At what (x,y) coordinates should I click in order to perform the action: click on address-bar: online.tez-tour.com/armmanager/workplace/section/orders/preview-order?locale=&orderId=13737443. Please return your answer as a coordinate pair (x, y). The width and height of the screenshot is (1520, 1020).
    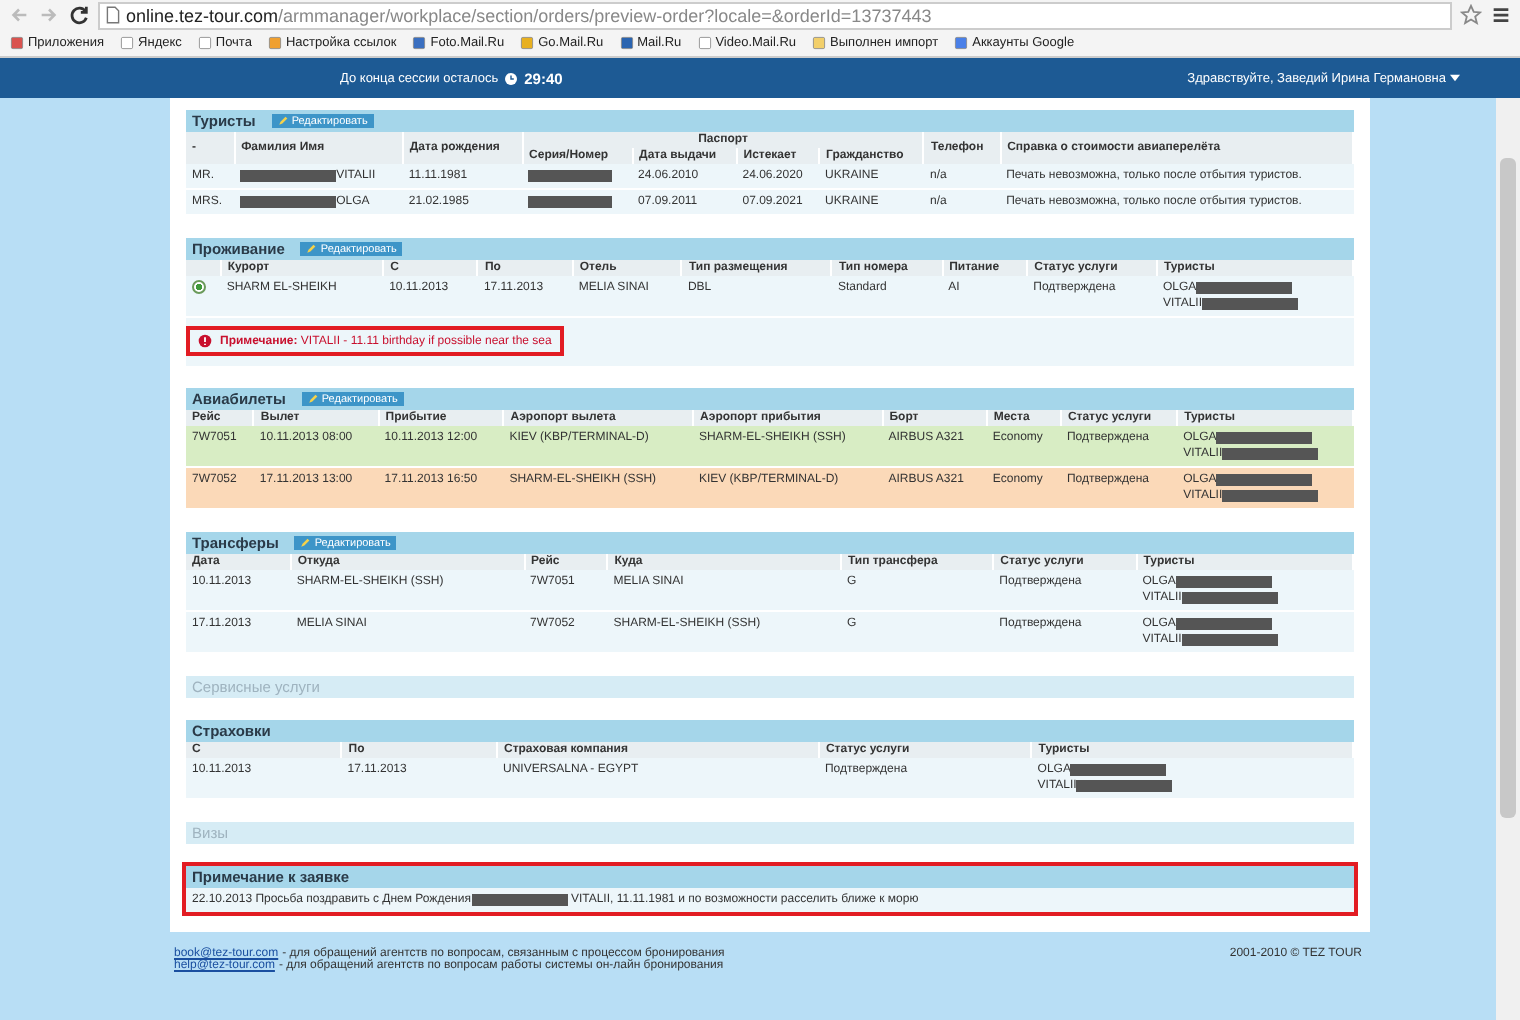
    Looking at the image, I should click on (775, 15).